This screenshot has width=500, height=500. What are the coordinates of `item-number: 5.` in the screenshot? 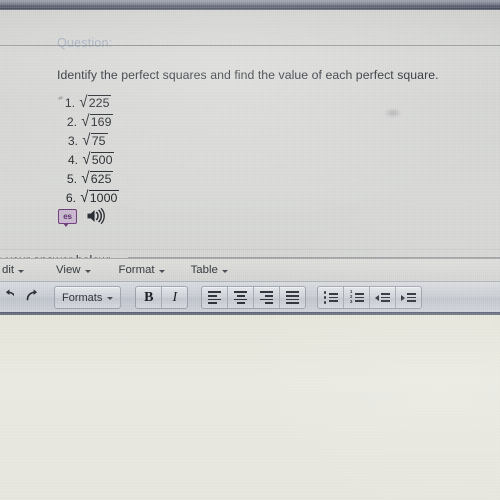 It's located at (71, 179).